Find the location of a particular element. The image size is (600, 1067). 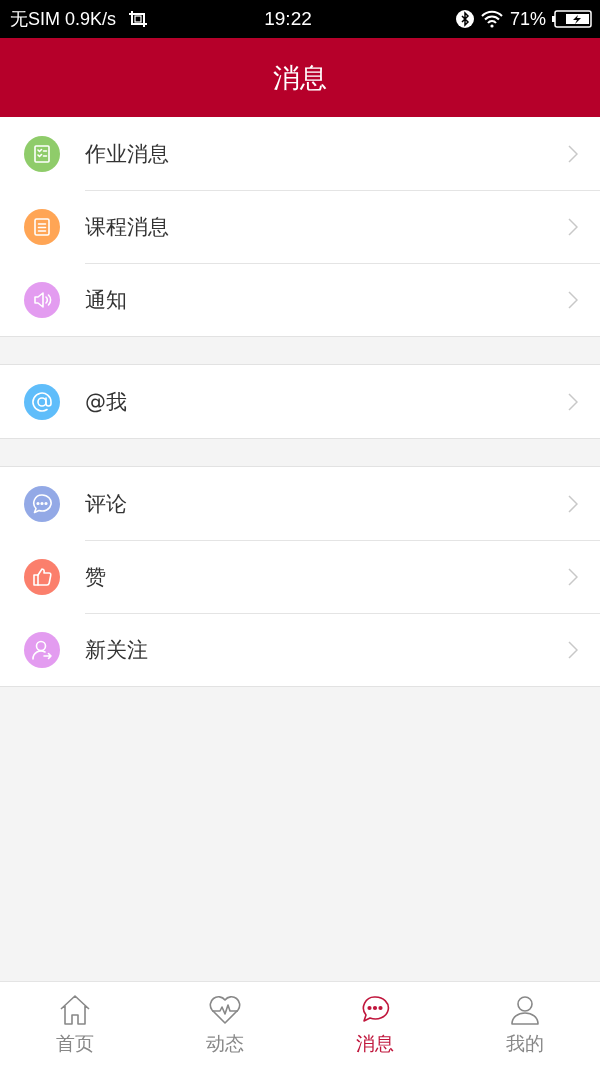

battery-charging-icon is located at coordinates (572, 19).